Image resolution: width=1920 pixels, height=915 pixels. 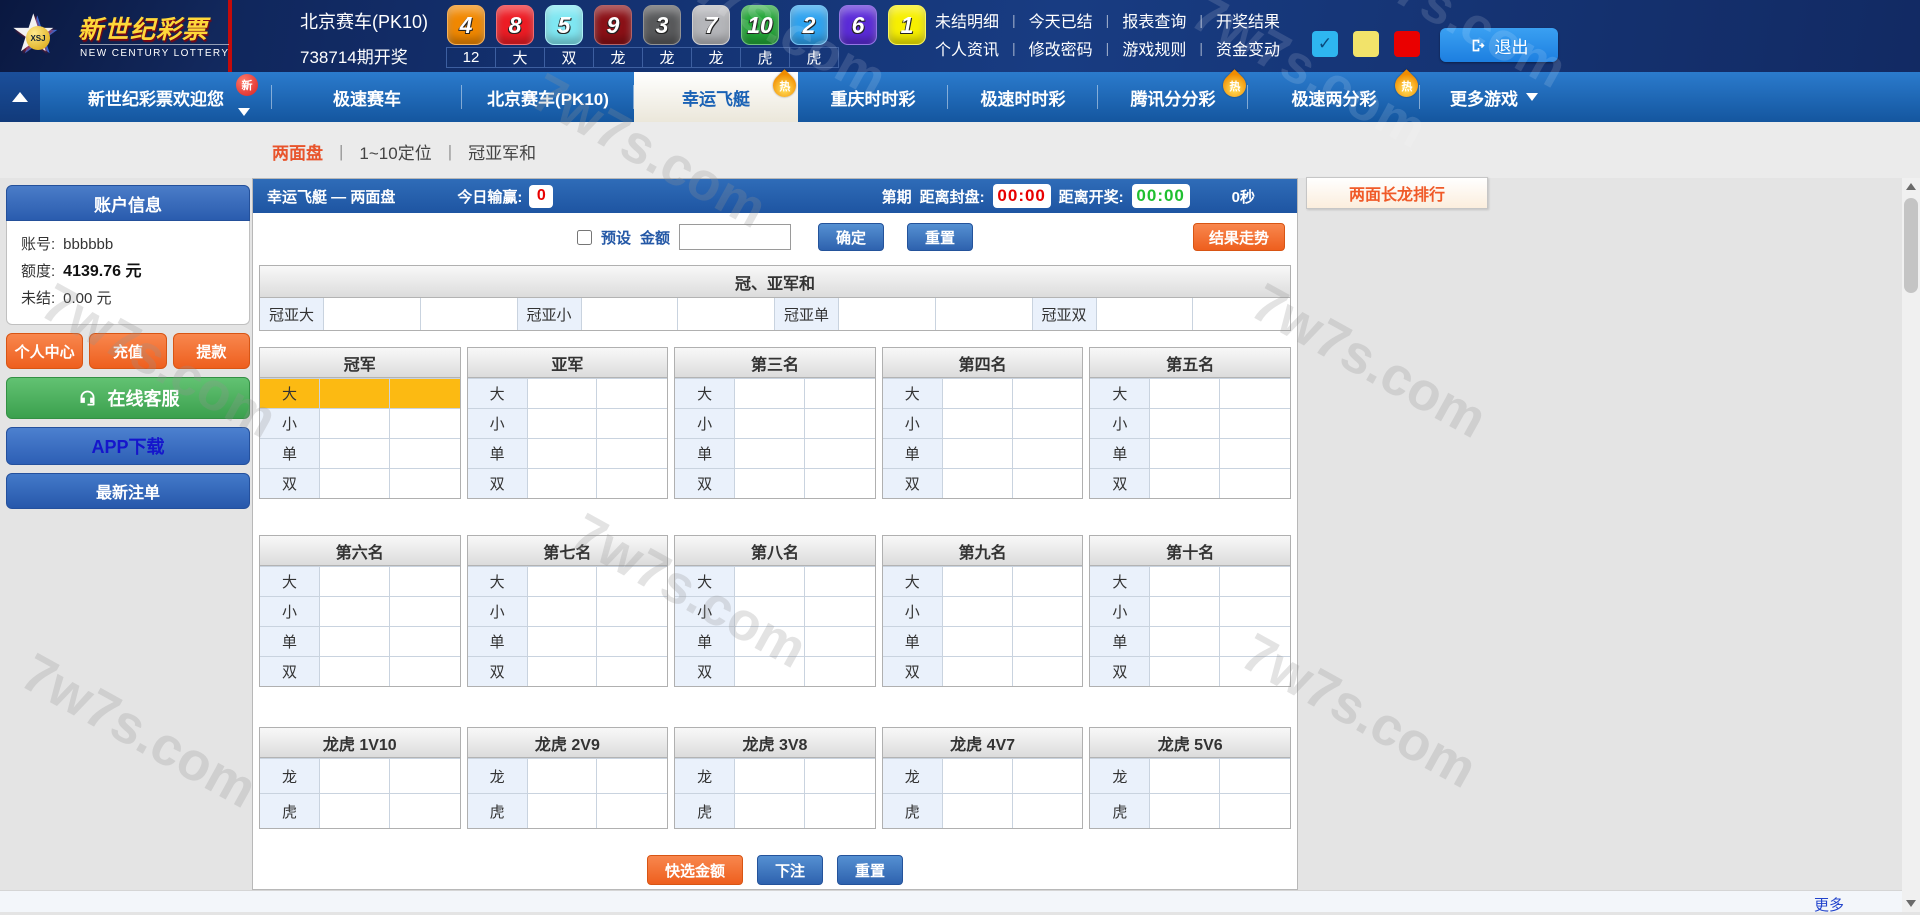 What do you see at coordinates (367, 97) in the screenshot?
I see `nav-tab-2: 极速赛车` at bounding box center [367, 97].